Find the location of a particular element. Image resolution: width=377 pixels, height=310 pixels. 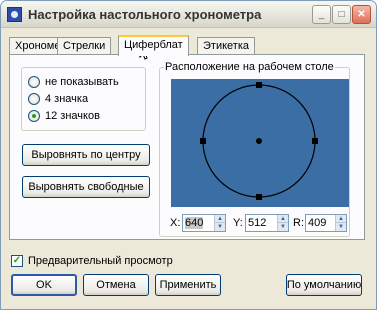

radio-12-marks: 12 значков is located at coordinates (64, 116).